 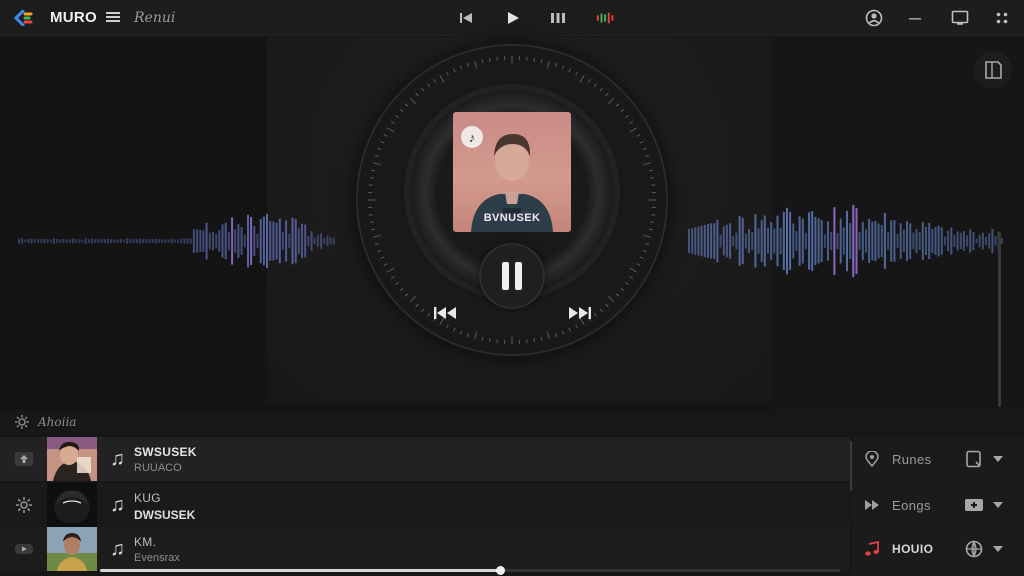 I want to click on list-item: ♫ KUG DWSUSEK, so click(x=425, y=505).